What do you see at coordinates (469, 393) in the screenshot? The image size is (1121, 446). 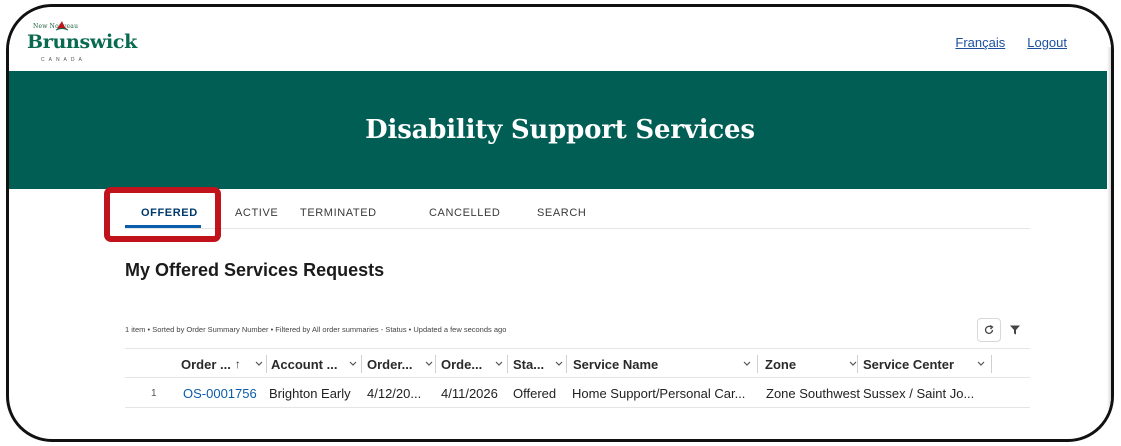 I see `orde-cell: 4/11/2026` at bounding box center [469, 393].